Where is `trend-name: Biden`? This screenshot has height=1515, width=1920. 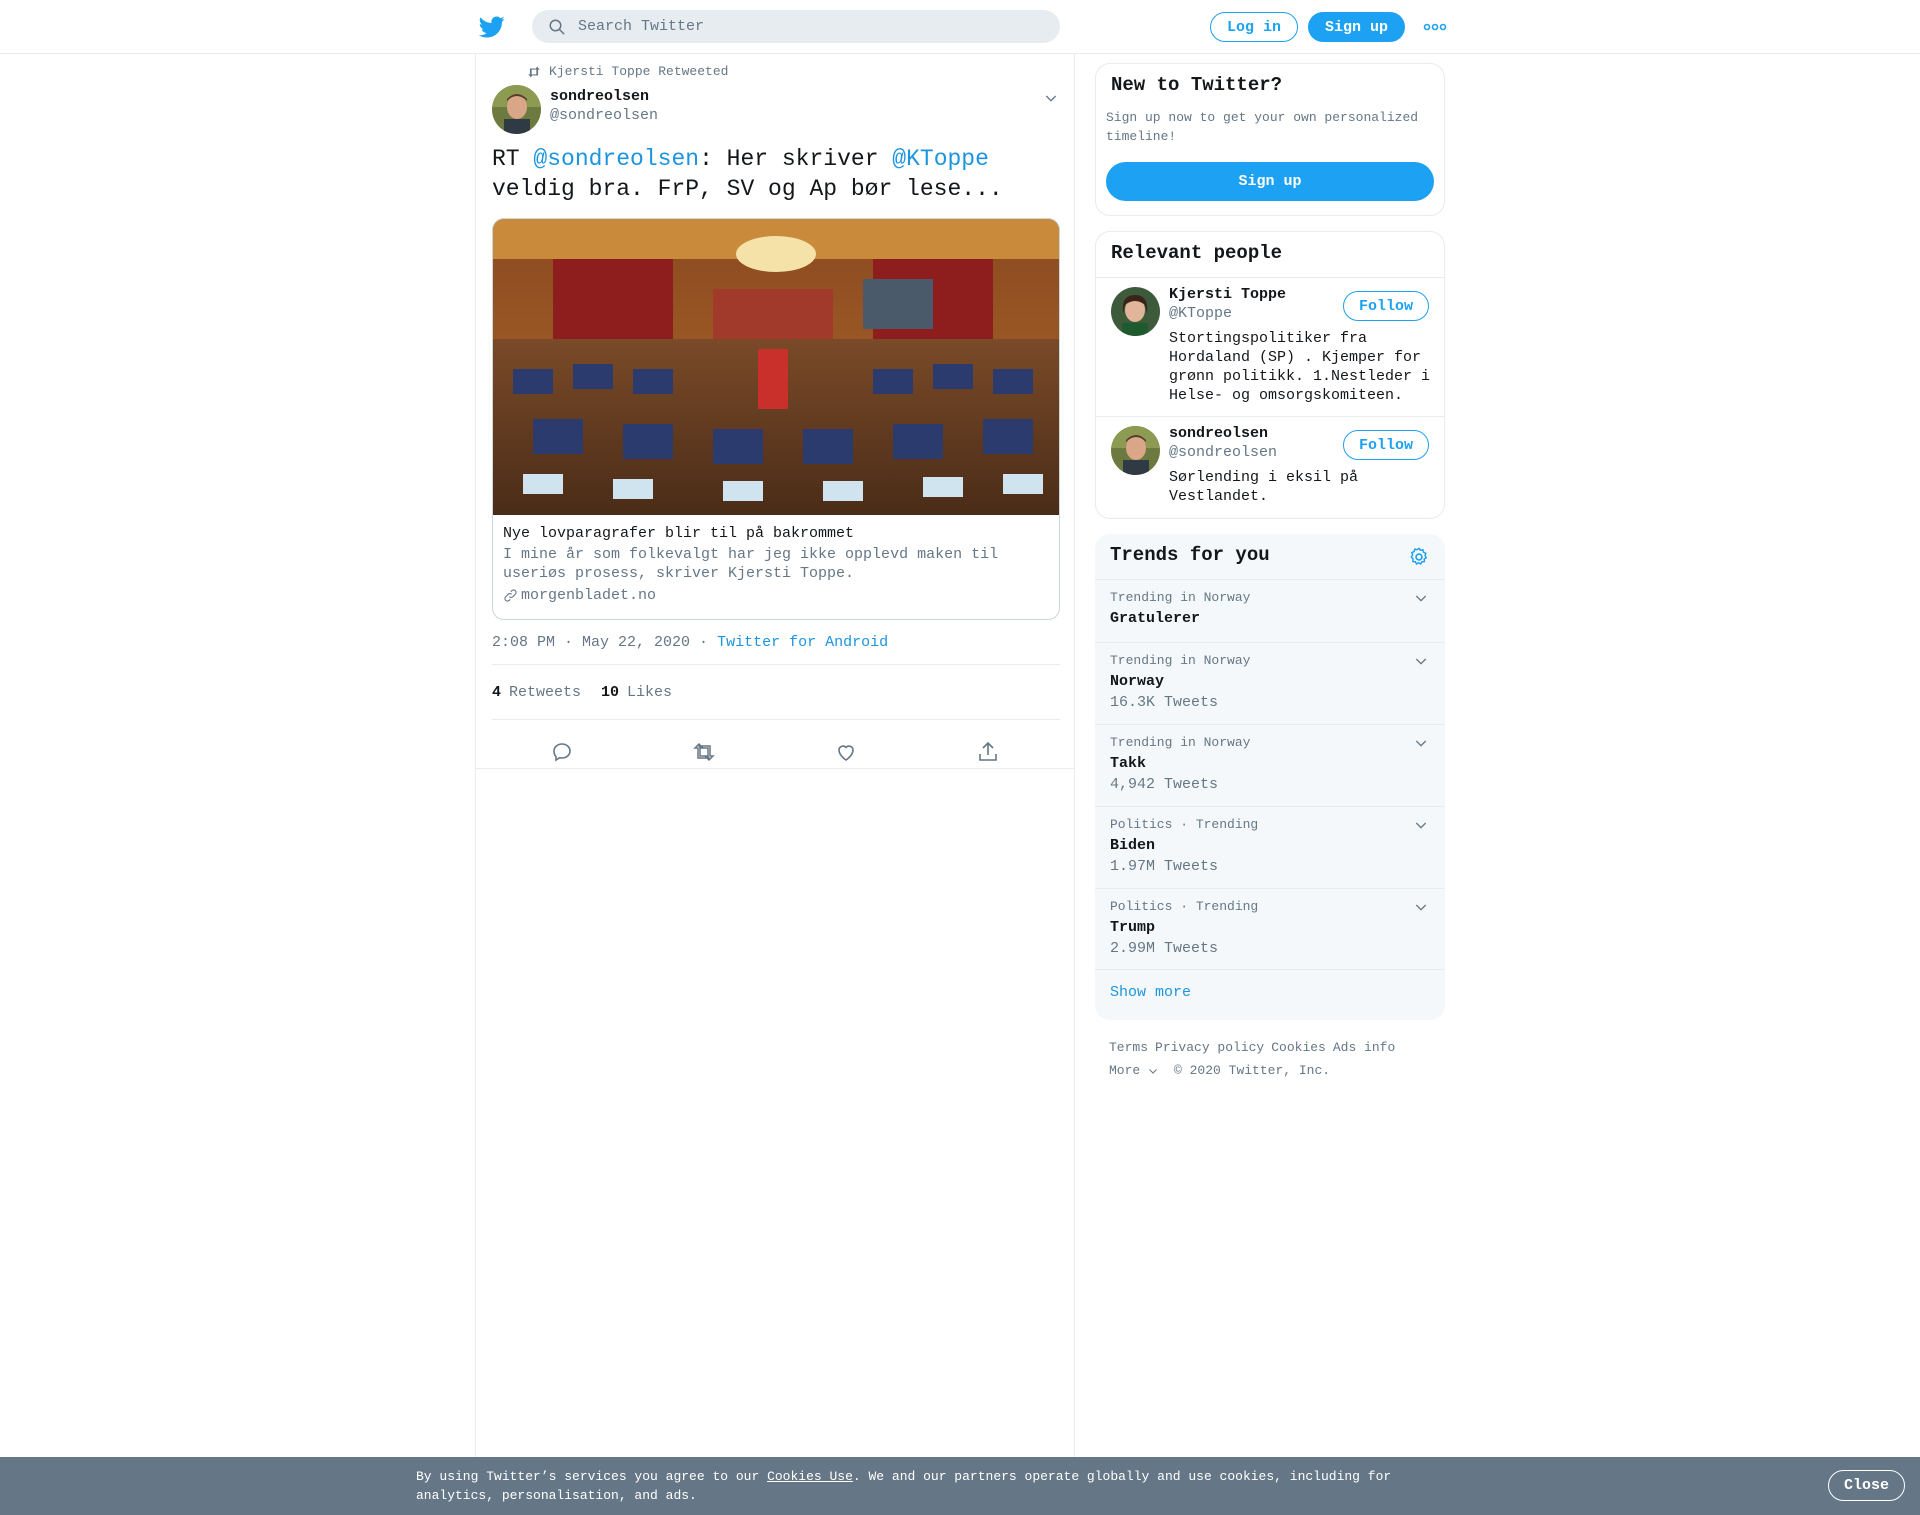 trend-name: Biden is located at coordinates (1132, 845).